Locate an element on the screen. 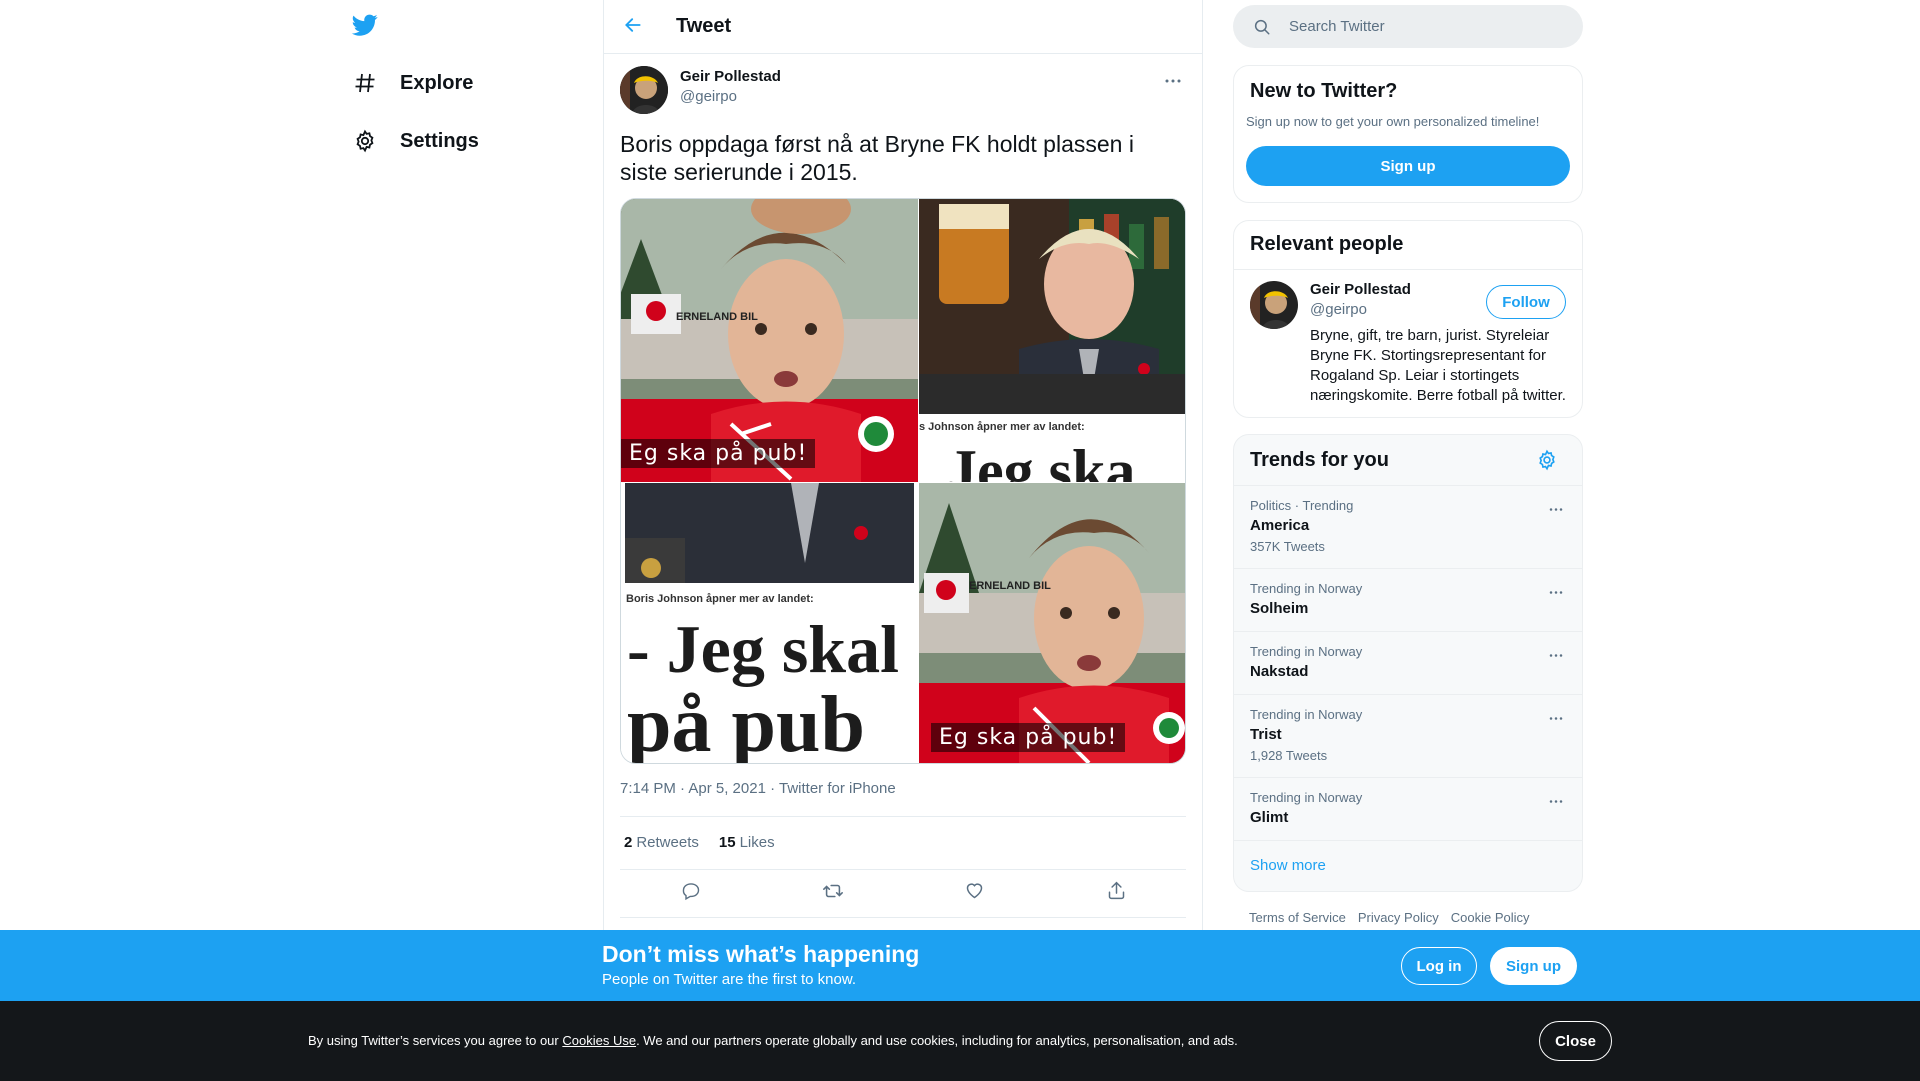 The height and width of the screenshot is (1081, 1920). more-options-button is located at coordinates (1173, 80).